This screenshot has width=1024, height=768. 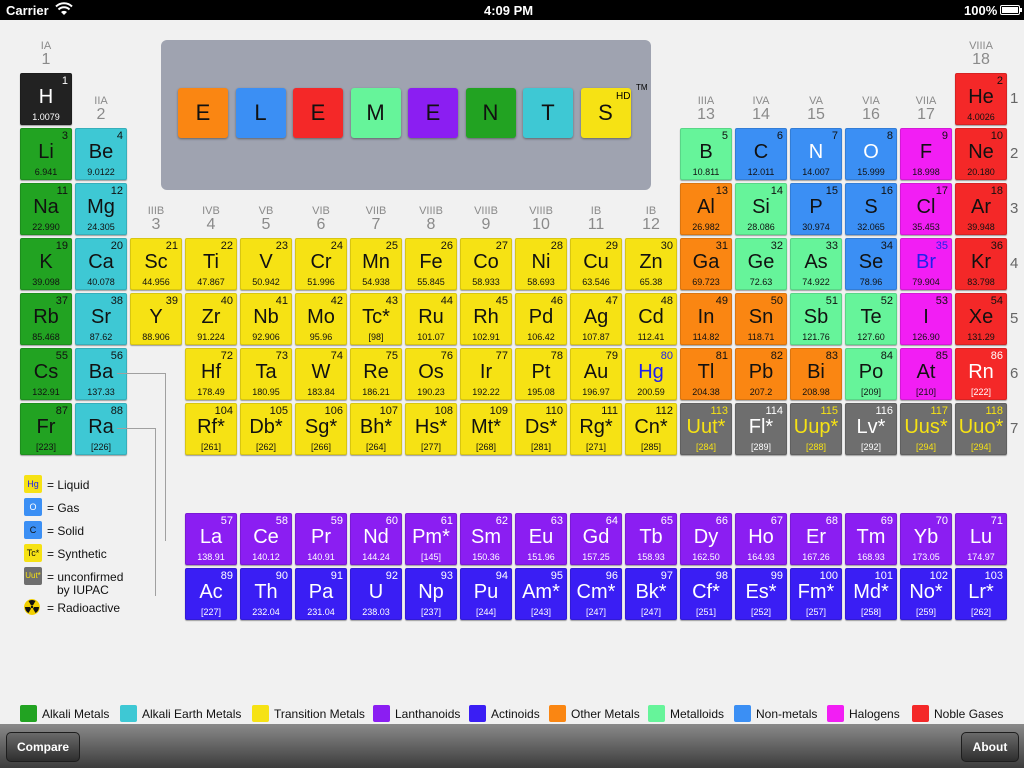 I want to click on element-cell-uut: 113 Uut* [284], so click(x=706, y=429).